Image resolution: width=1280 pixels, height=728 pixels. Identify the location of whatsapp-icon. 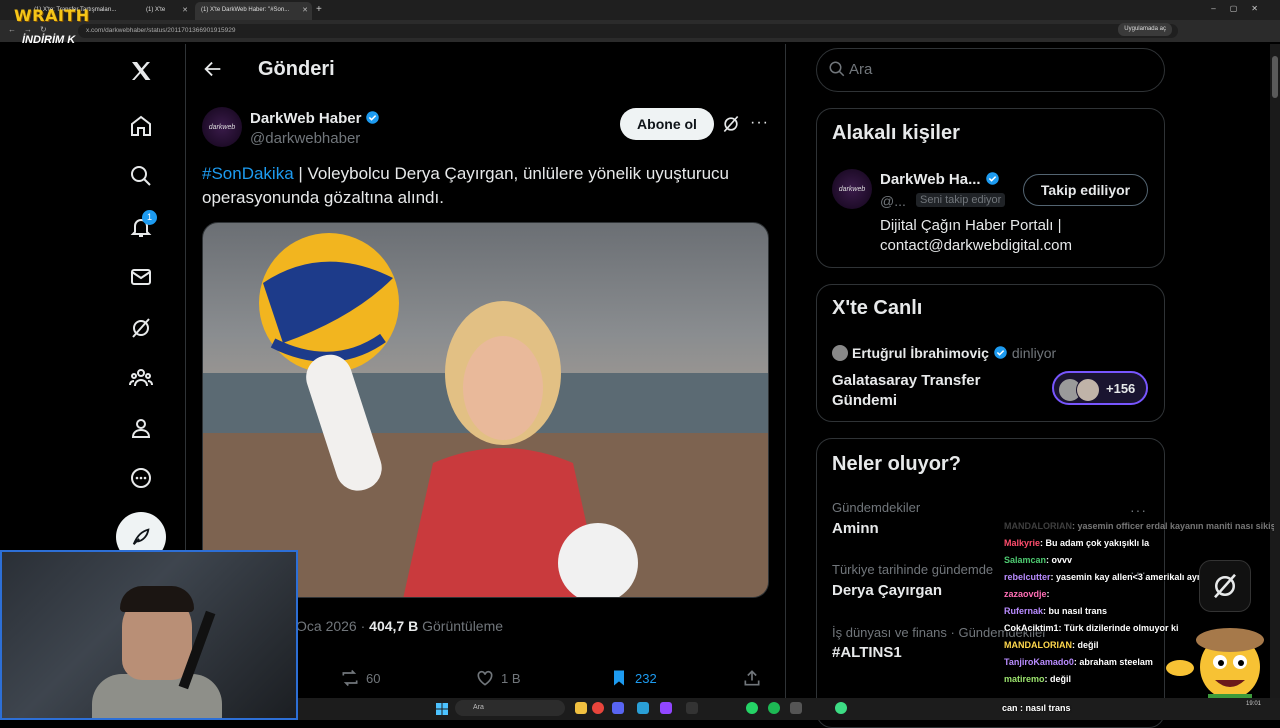
(752, 708).